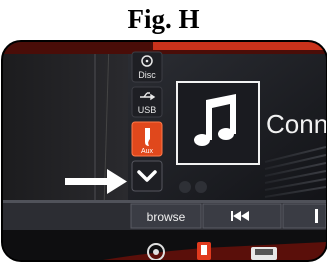 This screenshot has width=327, height=262. Describe the element at coordinates (147, 102) in the screenshot. I see `usb-button: USB` at that location.